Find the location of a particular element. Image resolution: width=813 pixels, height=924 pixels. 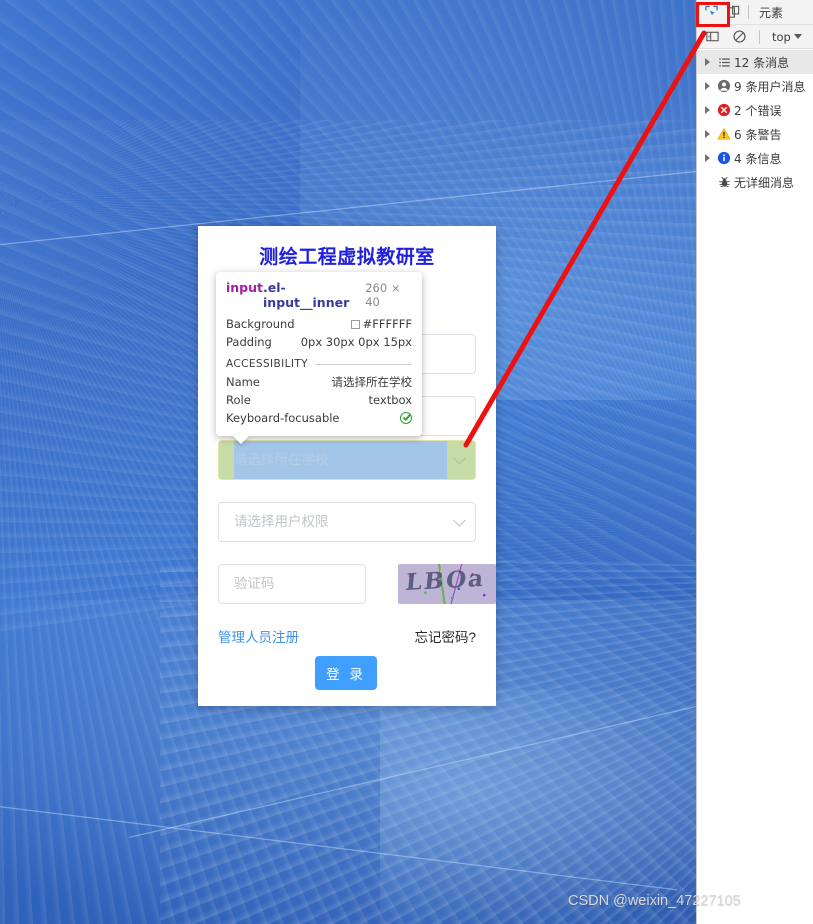

inspector-background-hex: #FFFFFF is located at coordinates (387, 324).